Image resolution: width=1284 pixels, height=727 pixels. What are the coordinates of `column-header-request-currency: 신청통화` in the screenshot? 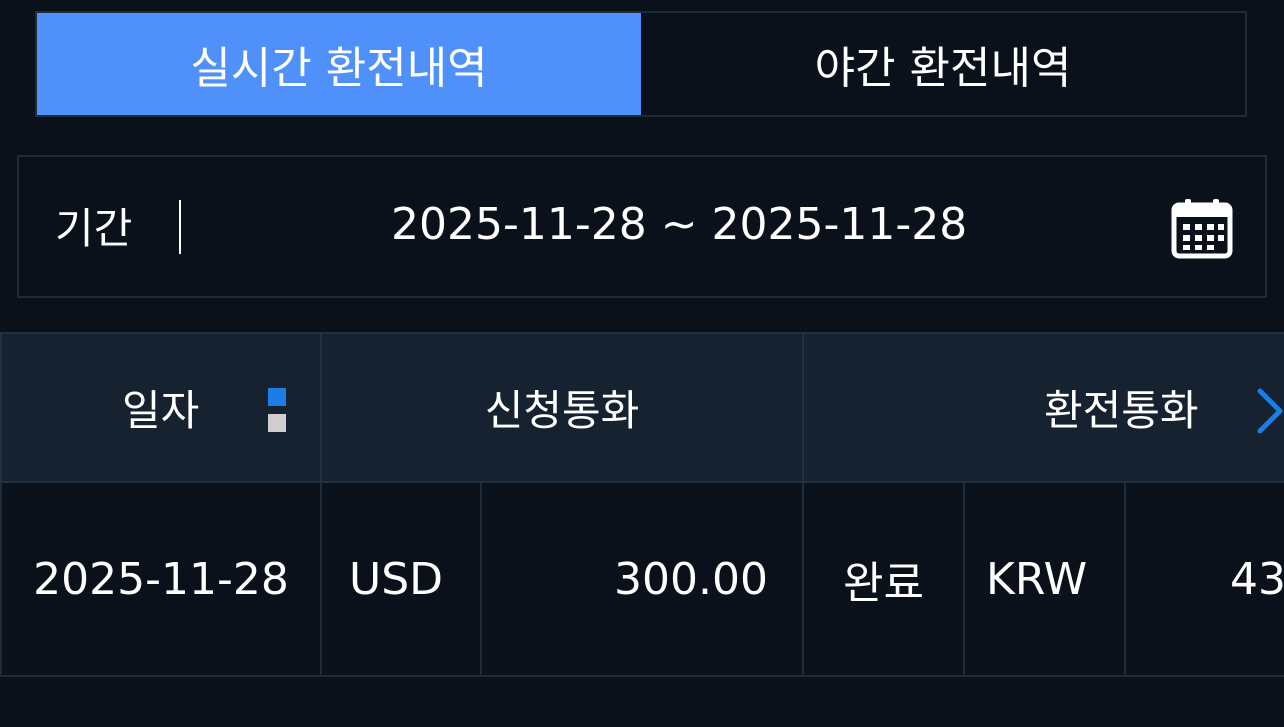 It's located at (563, 407).